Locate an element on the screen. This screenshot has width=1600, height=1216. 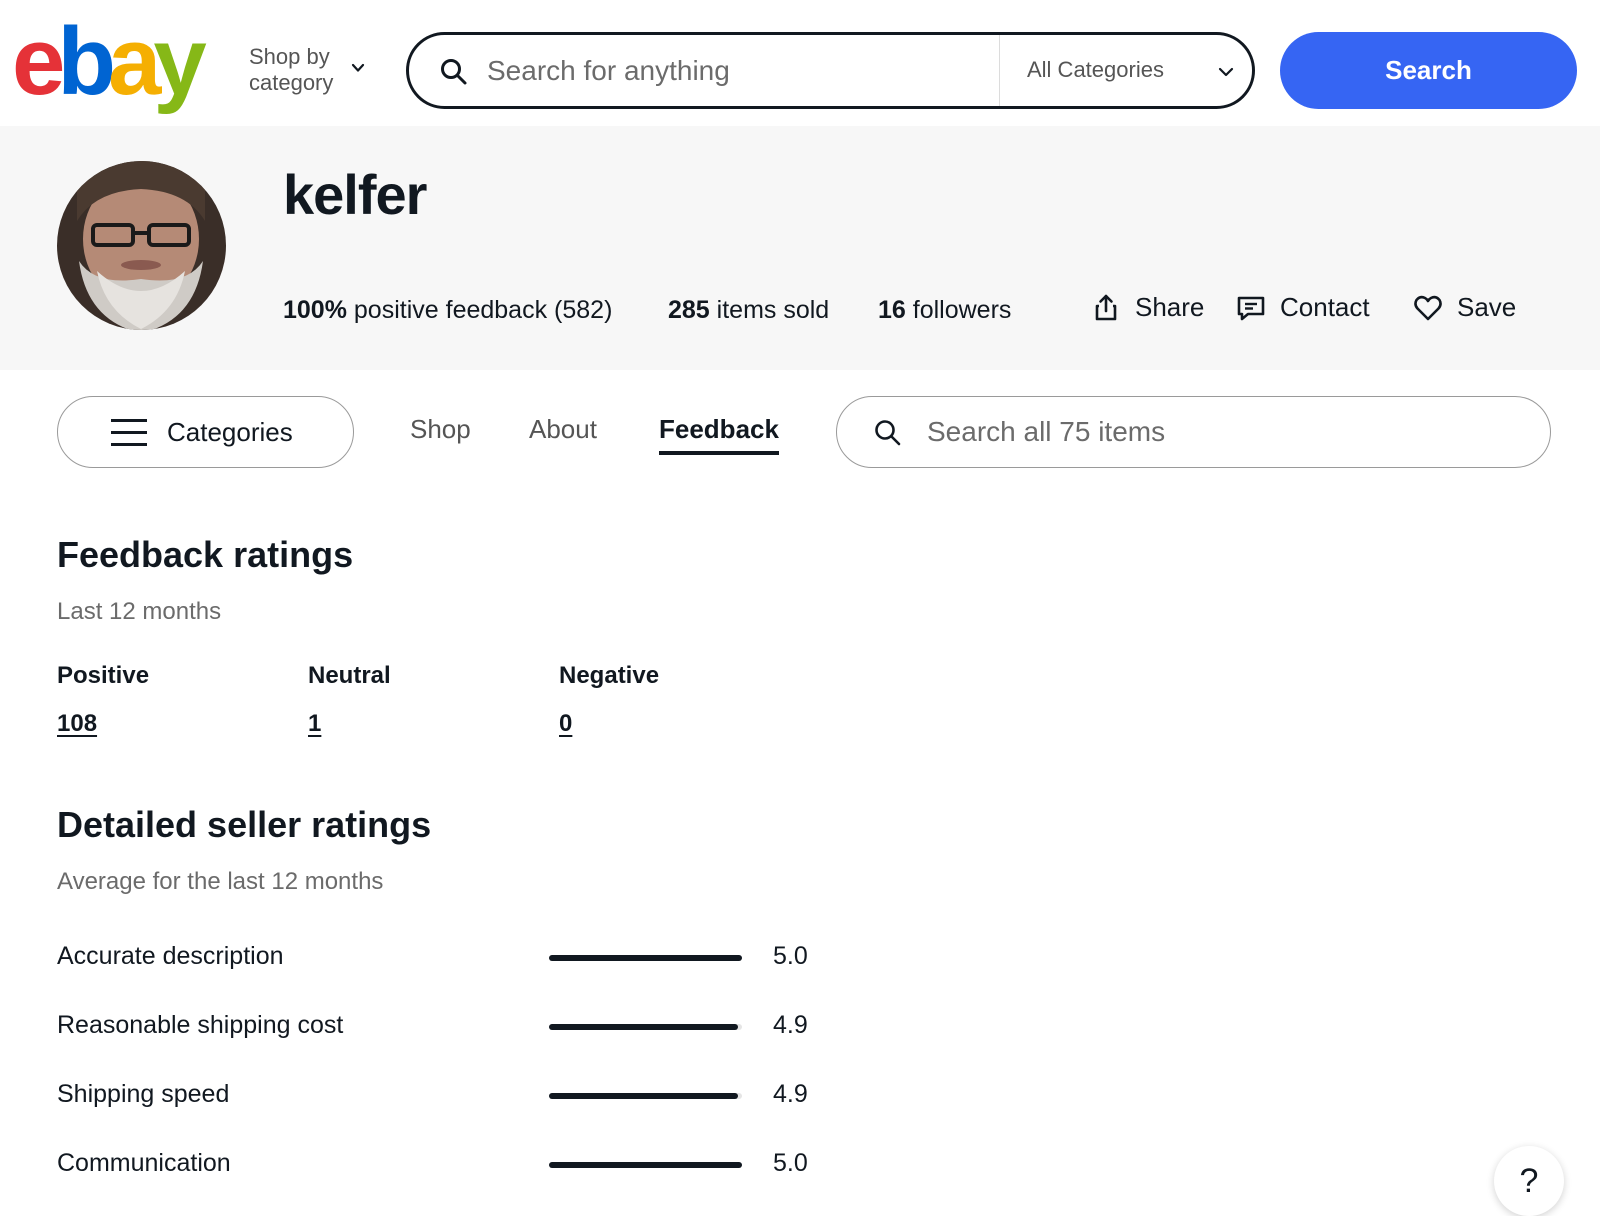
shop-by-label: Shop by is located at coordinates (289, 56).